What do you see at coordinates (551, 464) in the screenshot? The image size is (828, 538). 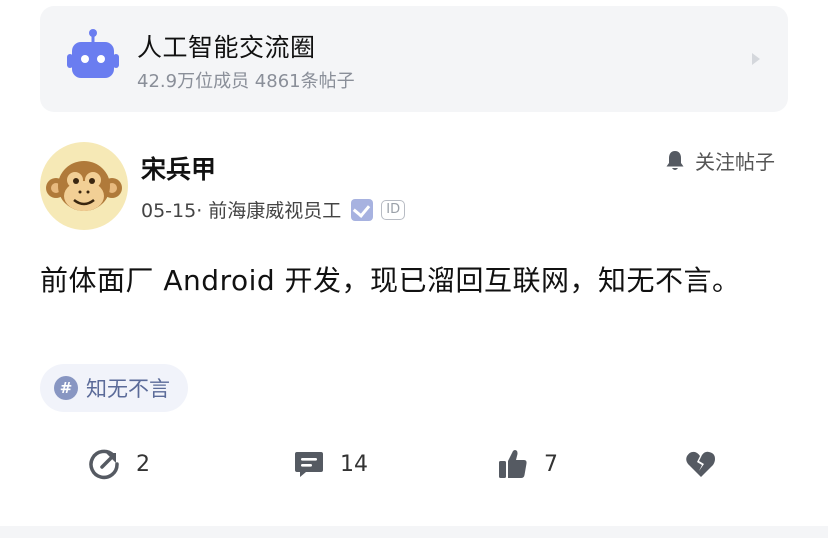 I see `like-count: 7` at bounding box center [551, 464].